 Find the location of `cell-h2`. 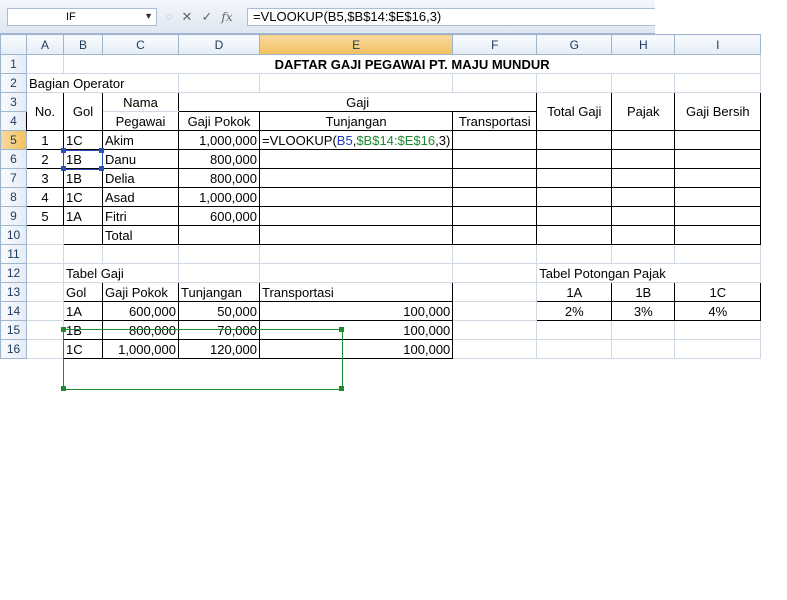

cell-h2 is located at coordinates (643, 83).